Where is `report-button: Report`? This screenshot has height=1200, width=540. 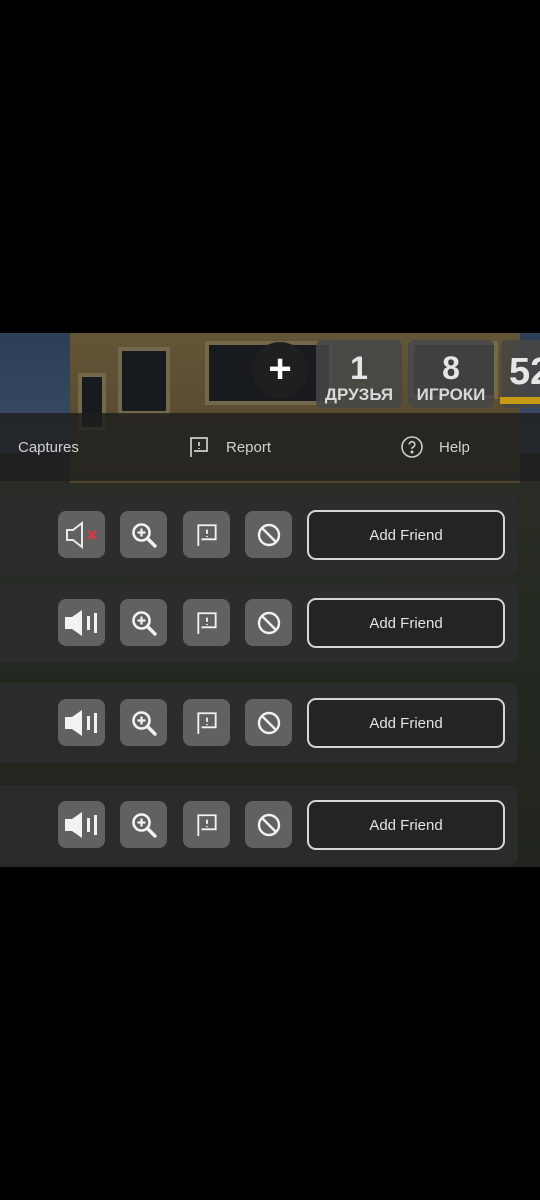 report-button: Report is located at coordinates (228, 447).